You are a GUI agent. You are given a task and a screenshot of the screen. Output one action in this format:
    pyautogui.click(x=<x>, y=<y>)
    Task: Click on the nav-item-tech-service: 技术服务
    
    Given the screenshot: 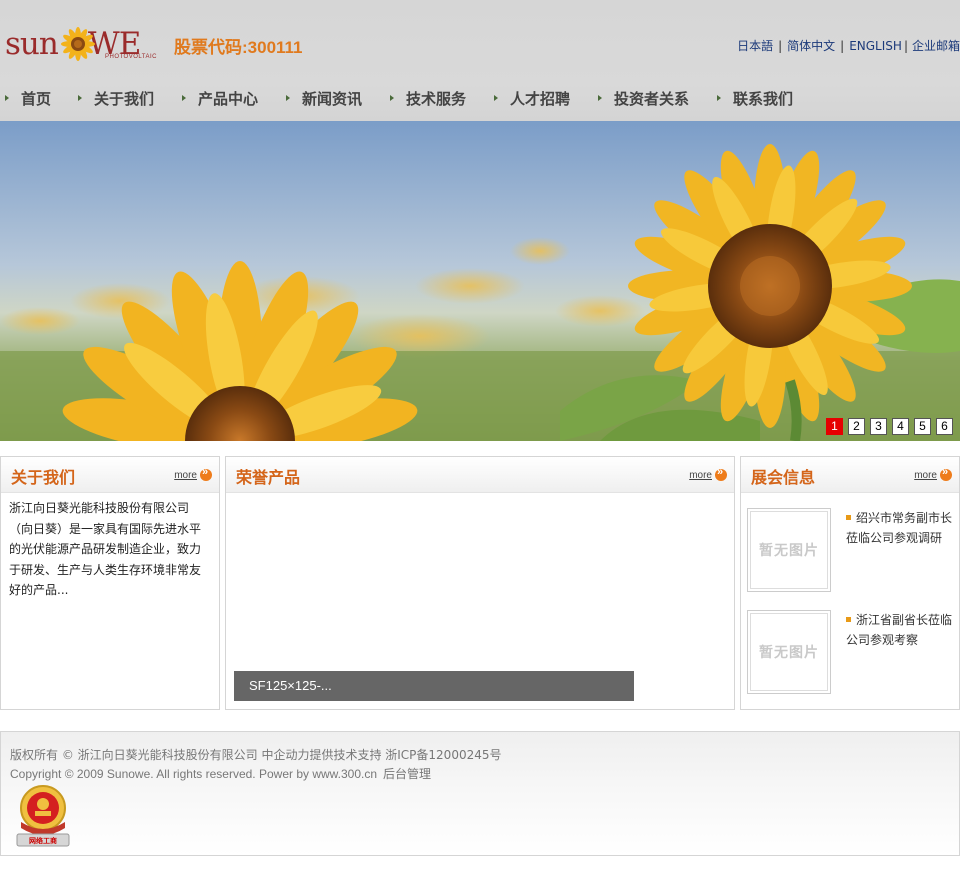 What is the action you would take?
    pyautogui.click(x=428, y=98)
    